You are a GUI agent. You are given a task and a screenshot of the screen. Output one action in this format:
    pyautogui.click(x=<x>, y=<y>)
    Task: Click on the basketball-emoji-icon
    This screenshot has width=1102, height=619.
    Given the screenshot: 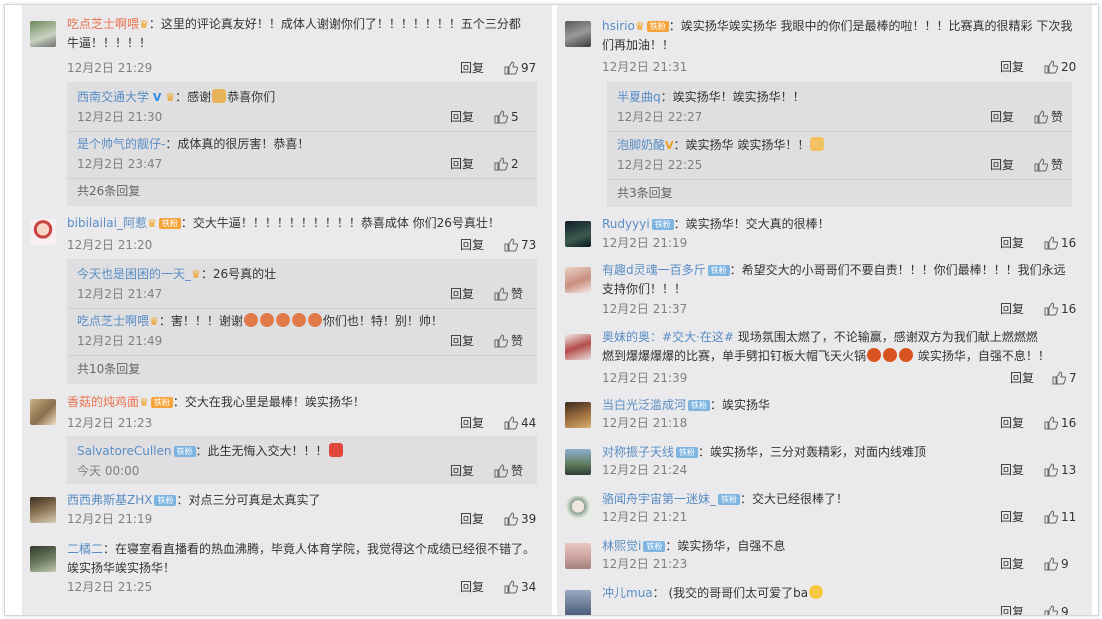 What is the action you would take?
    pyautogui.click(x=906, y=355)
    